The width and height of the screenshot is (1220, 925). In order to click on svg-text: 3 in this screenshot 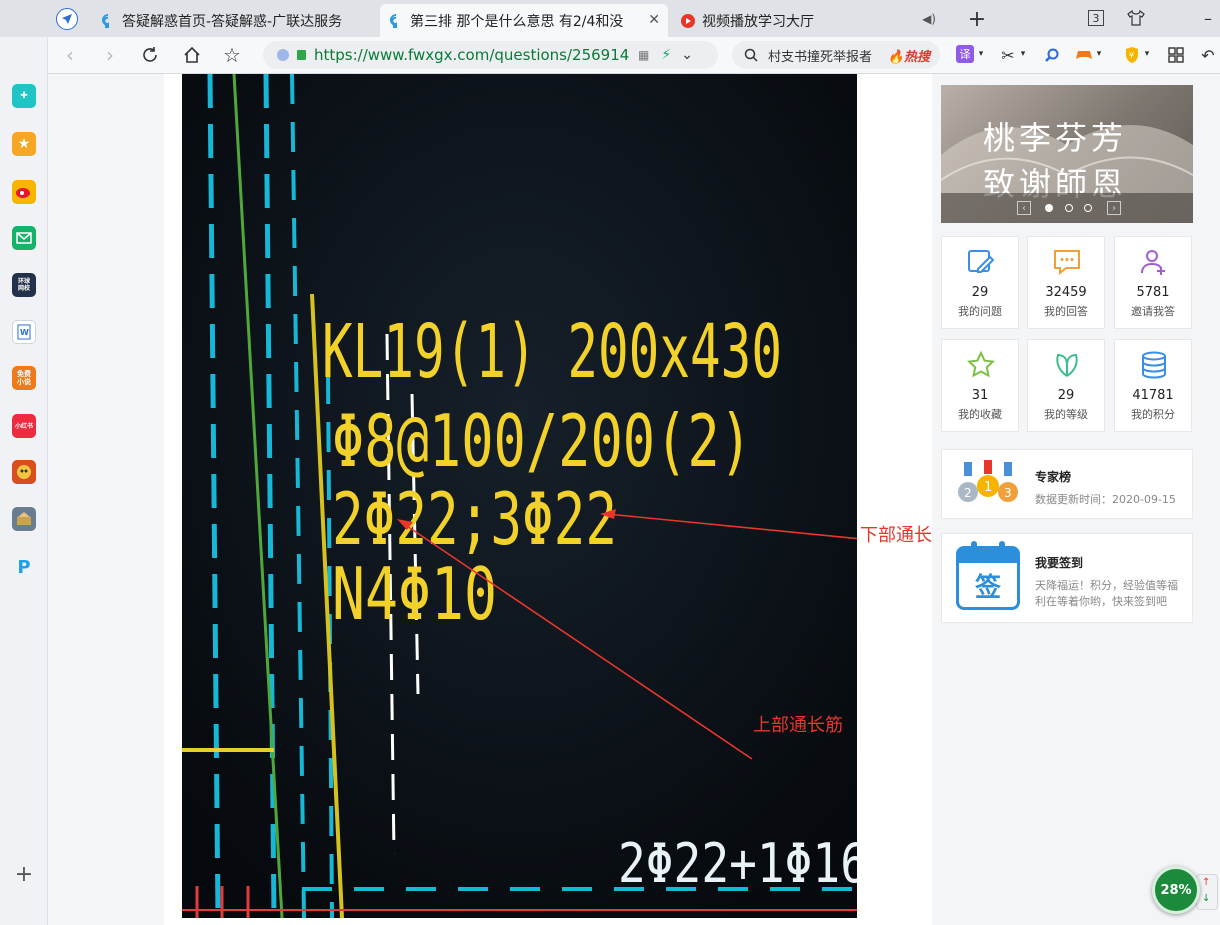, I will do `click(1008, 493)`.